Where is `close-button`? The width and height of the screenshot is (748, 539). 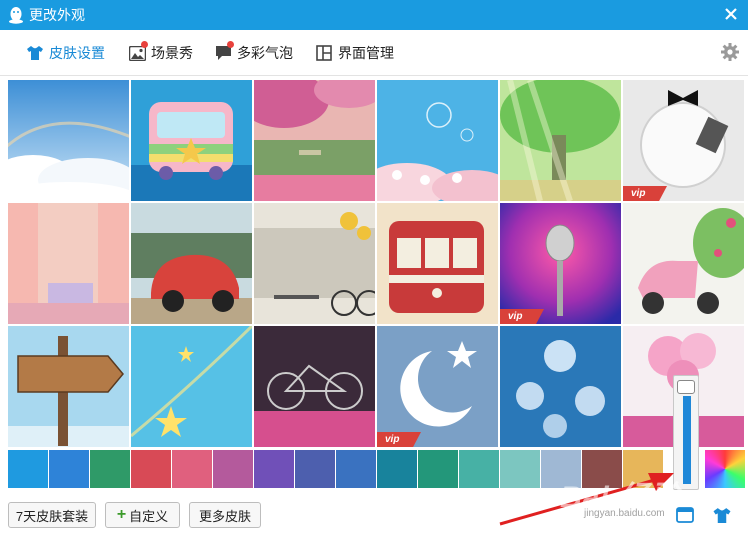 close-button is located at coordinates (731, 15).